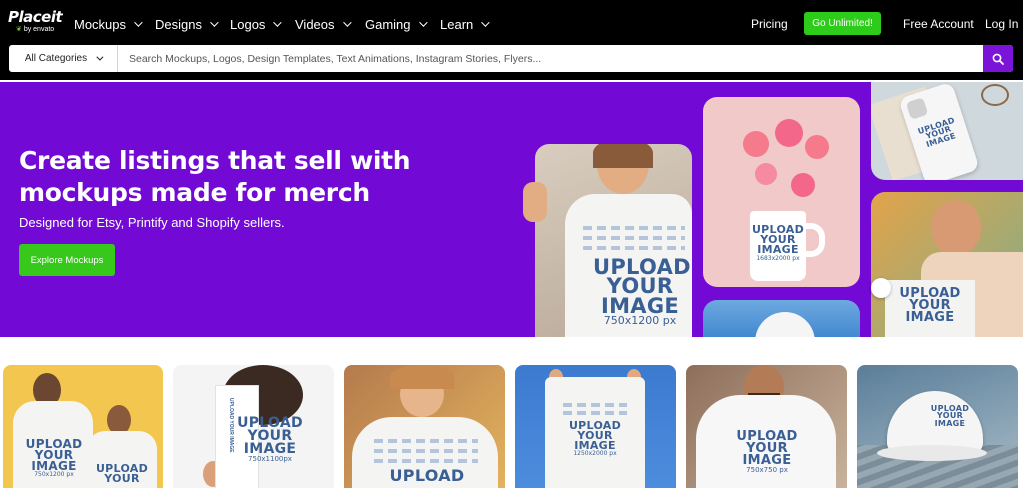 The height and width of the screenshot is (488, 1023). Describe the element at coordinates (122, 479) in the screenshot. I see `upload-line: YOUR` at that location.